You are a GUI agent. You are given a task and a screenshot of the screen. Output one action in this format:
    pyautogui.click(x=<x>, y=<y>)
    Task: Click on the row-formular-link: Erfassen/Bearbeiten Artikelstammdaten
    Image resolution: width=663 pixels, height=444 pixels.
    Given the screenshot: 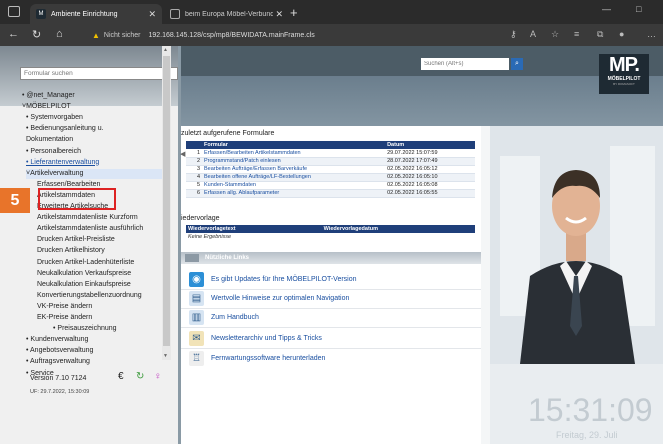 What is the action you would take?
    pyautogui.click(x=294, y=153)
    